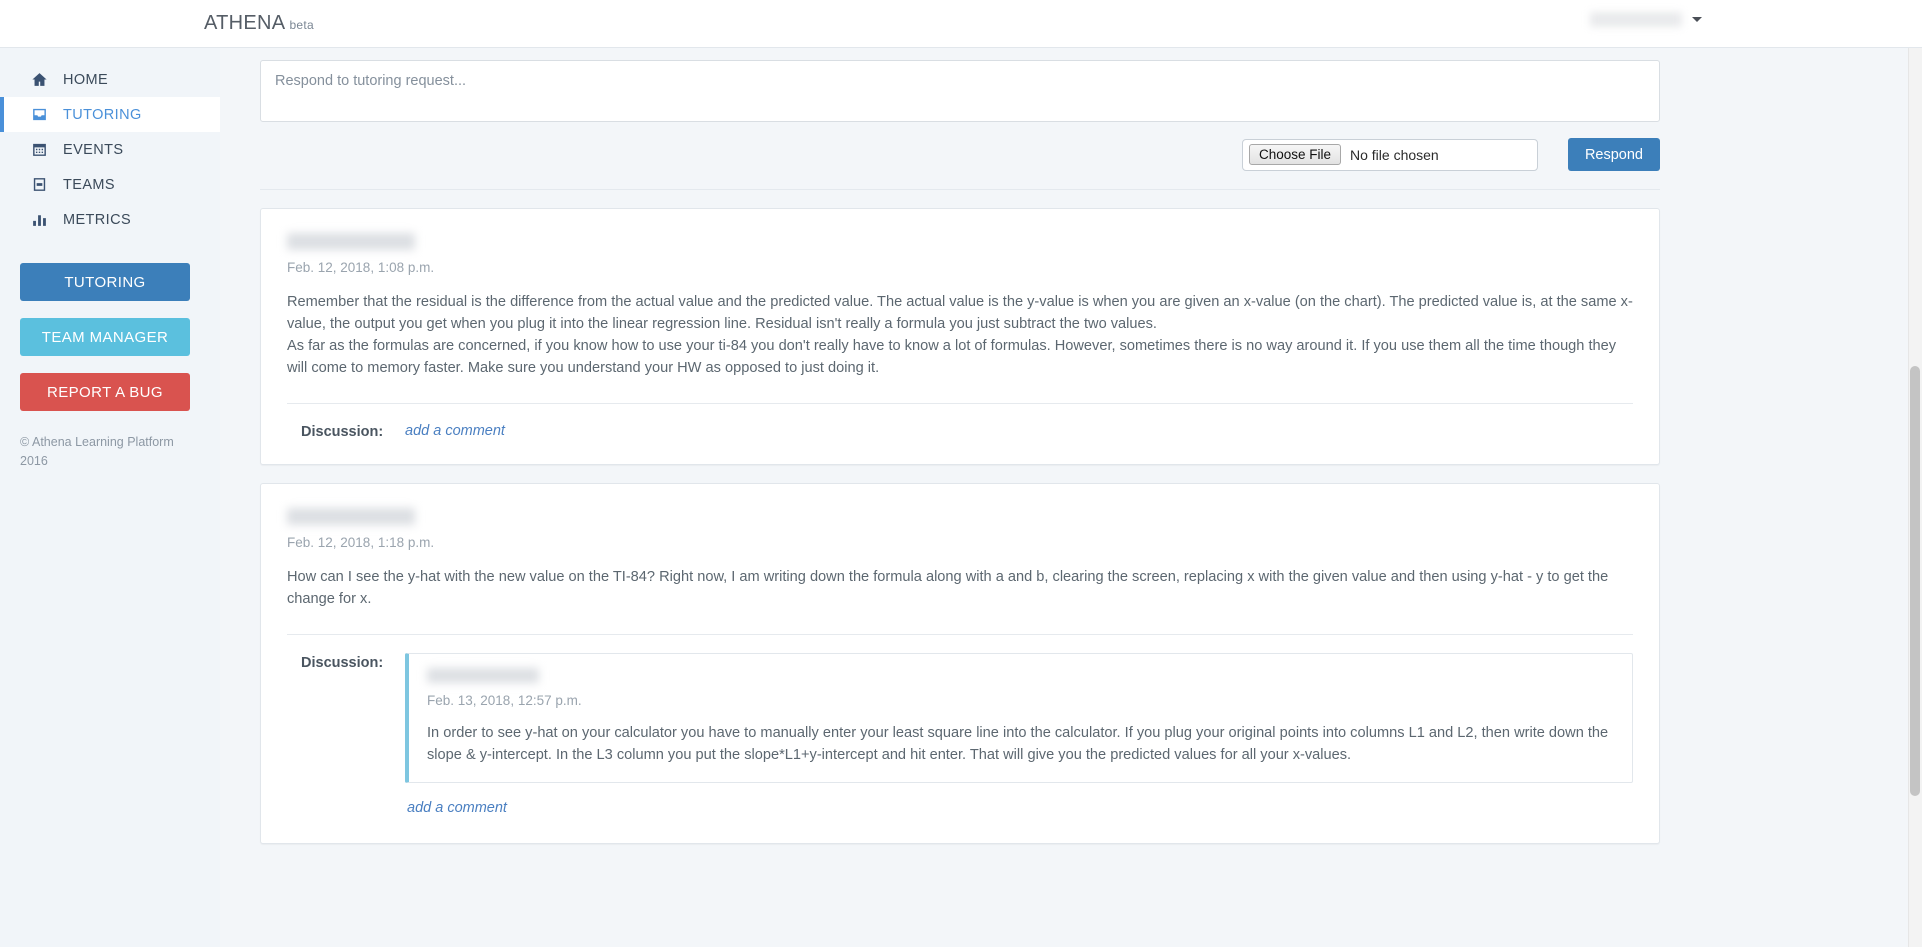  I want to click on sidebar-item-label: EVENTS, so click(93, 149).